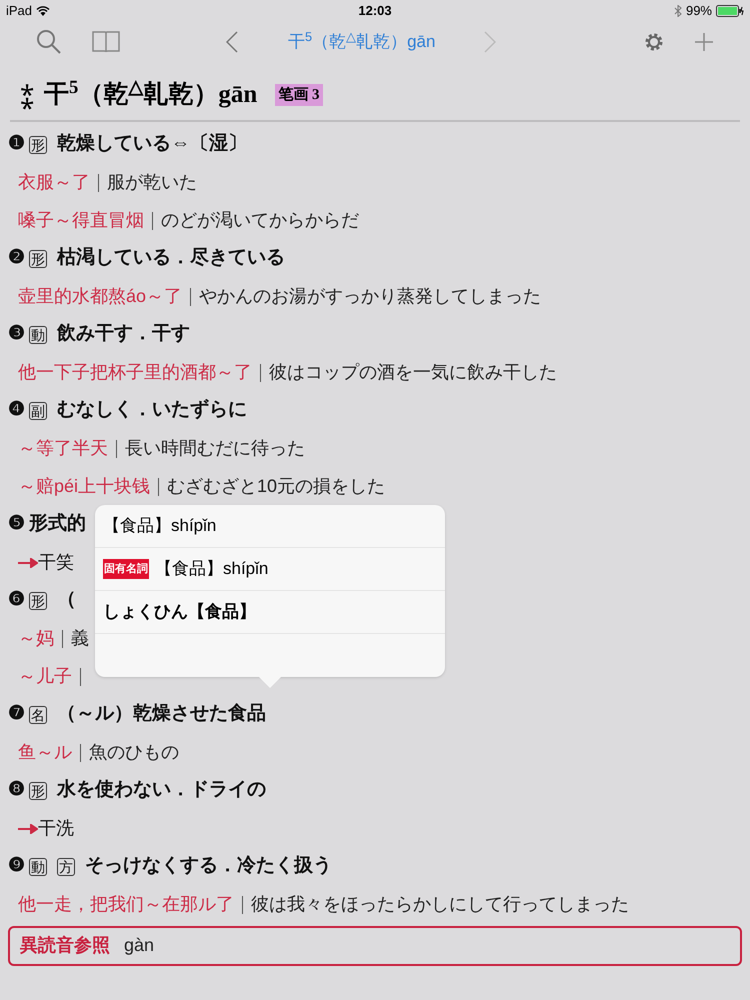 The image size is (750, 1000). What do you see at coordinates (704, 42) in the screenshot?
I see `add-icon` at bounding box center [704, 42].